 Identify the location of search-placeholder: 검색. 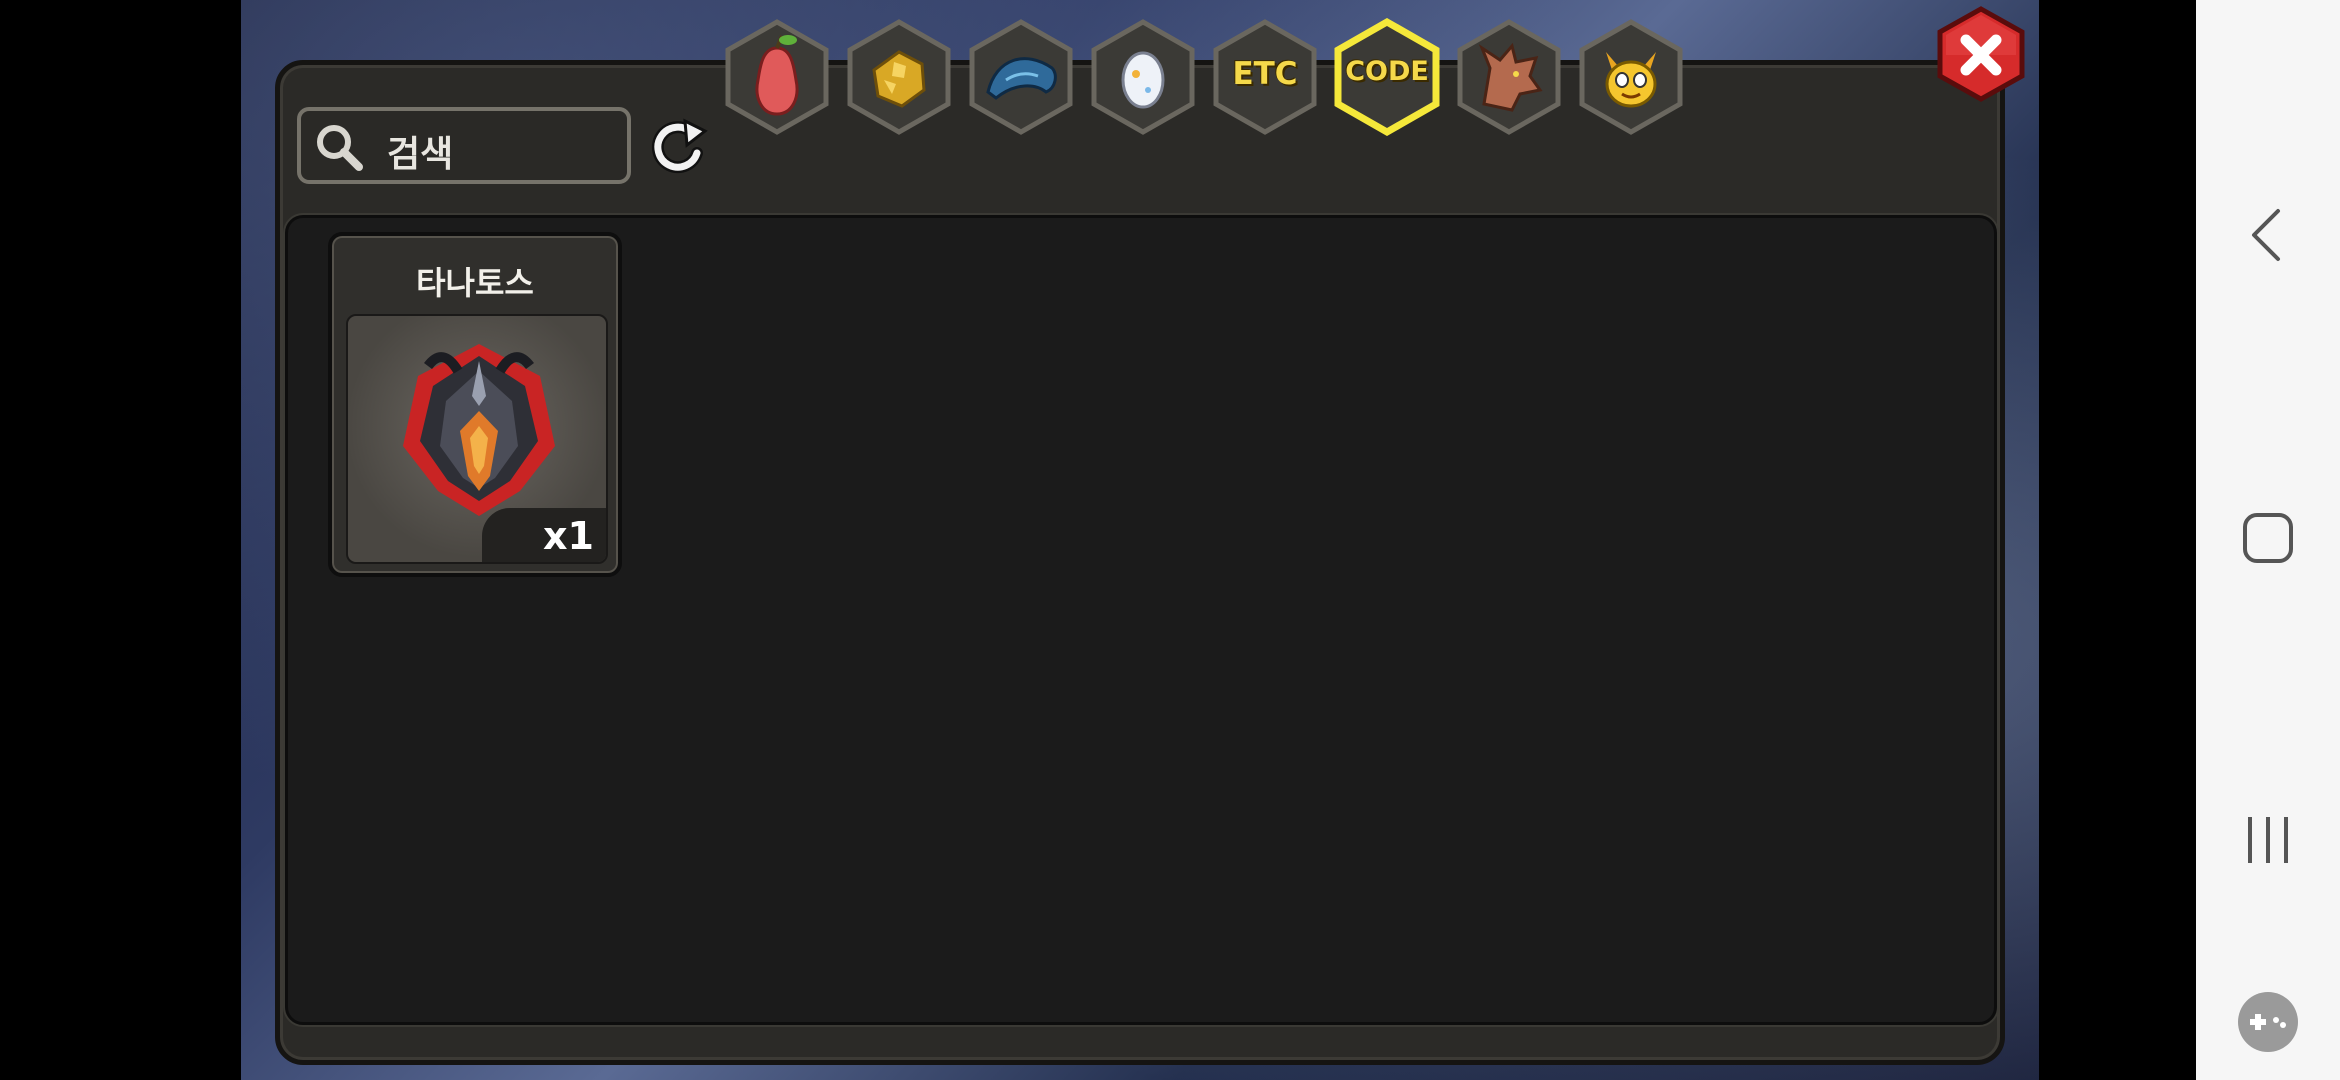
(420, 154).